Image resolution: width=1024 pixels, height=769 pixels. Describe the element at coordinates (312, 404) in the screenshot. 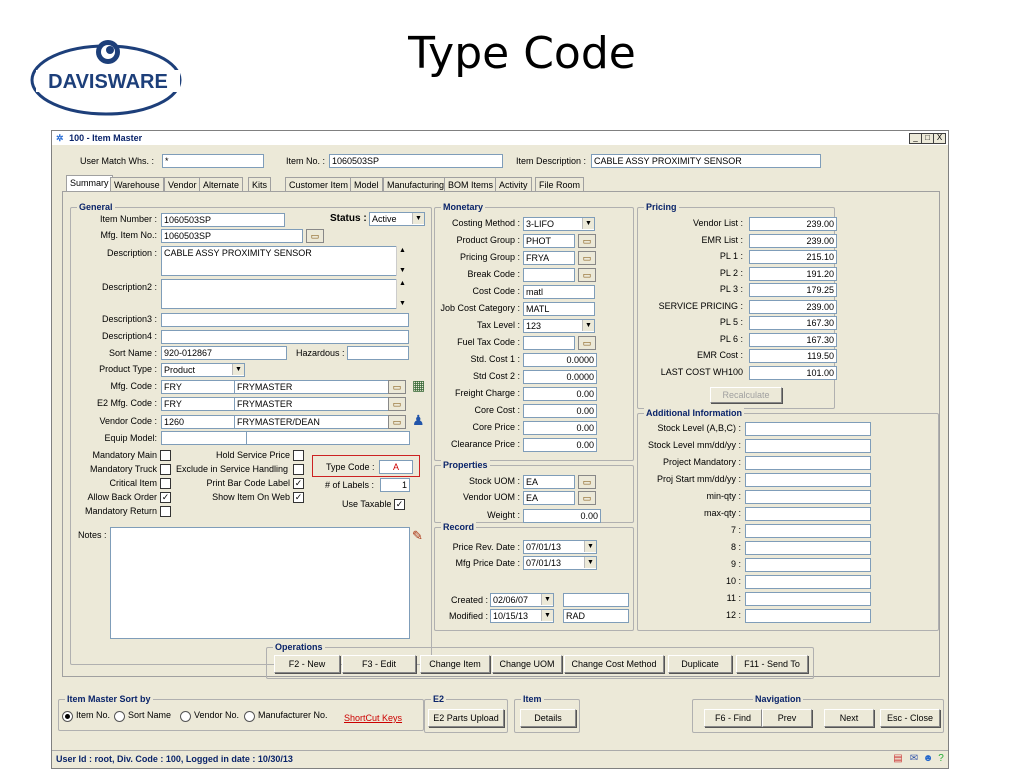

I see `e2-mfg-name-field: FRYMASTER` at that location.